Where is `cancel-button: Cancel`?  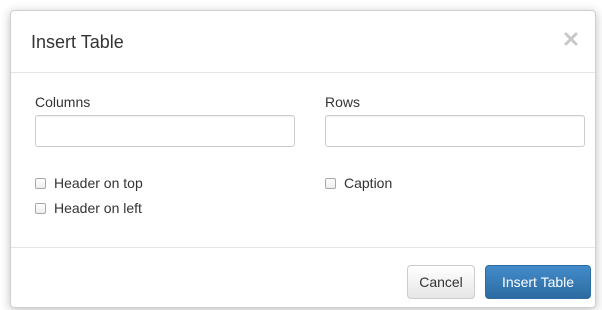
cancel-button: Cancel is located at coordinates (441, 282).